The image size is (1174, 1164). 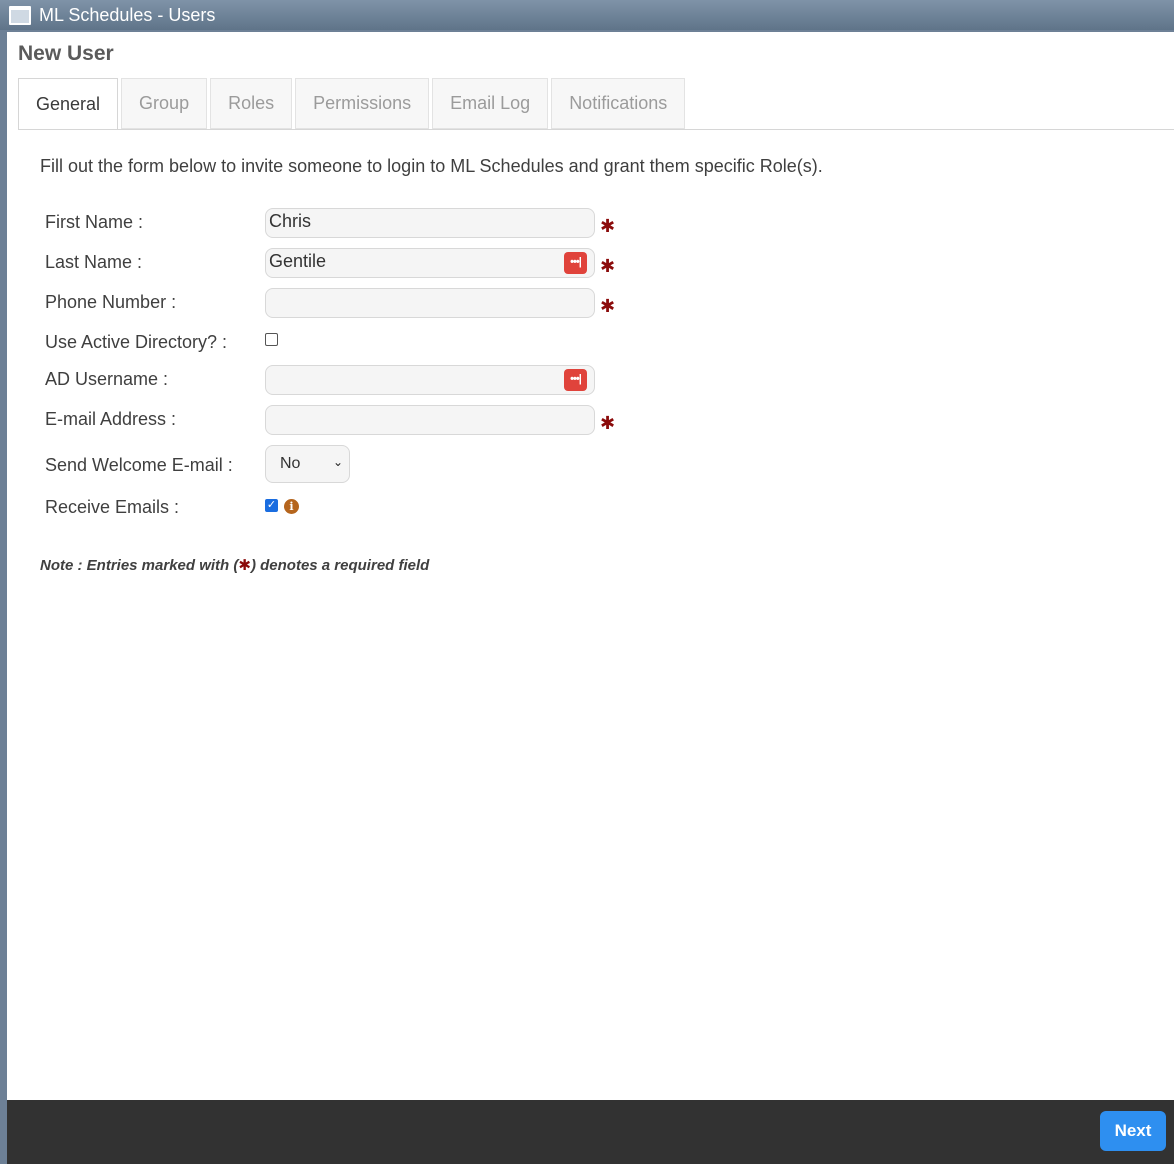 I want to click on tab-label: General, so click(x=68, y=103).